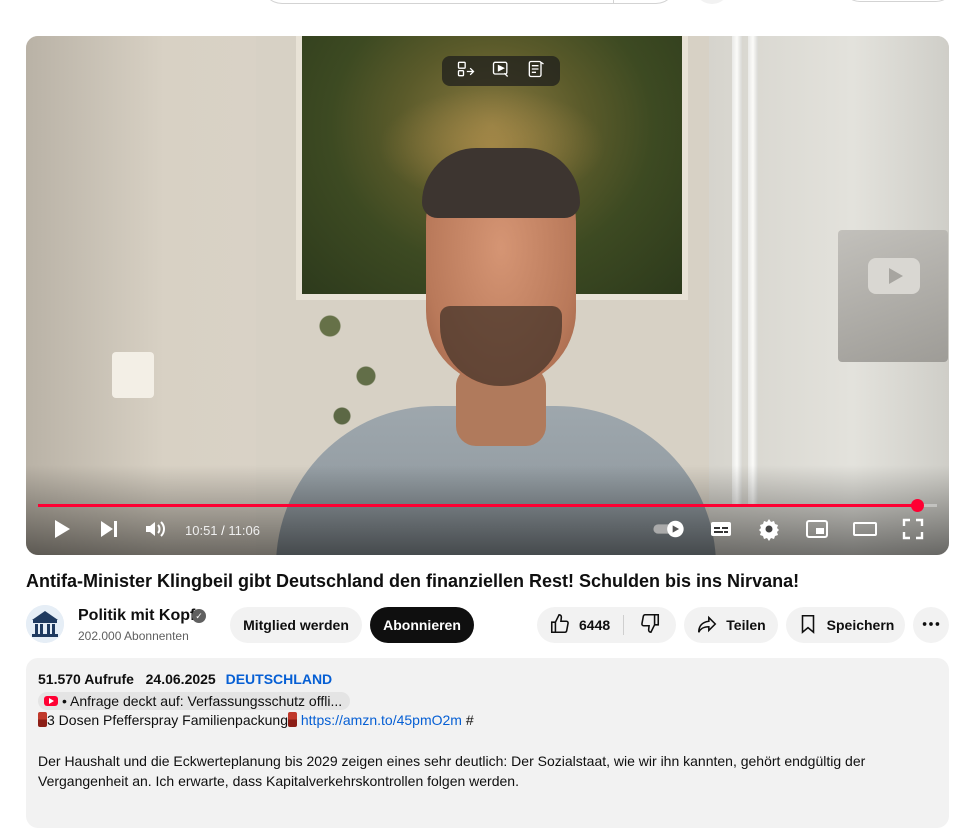  I want to click on share-label: Teilen, so click(746, 625).